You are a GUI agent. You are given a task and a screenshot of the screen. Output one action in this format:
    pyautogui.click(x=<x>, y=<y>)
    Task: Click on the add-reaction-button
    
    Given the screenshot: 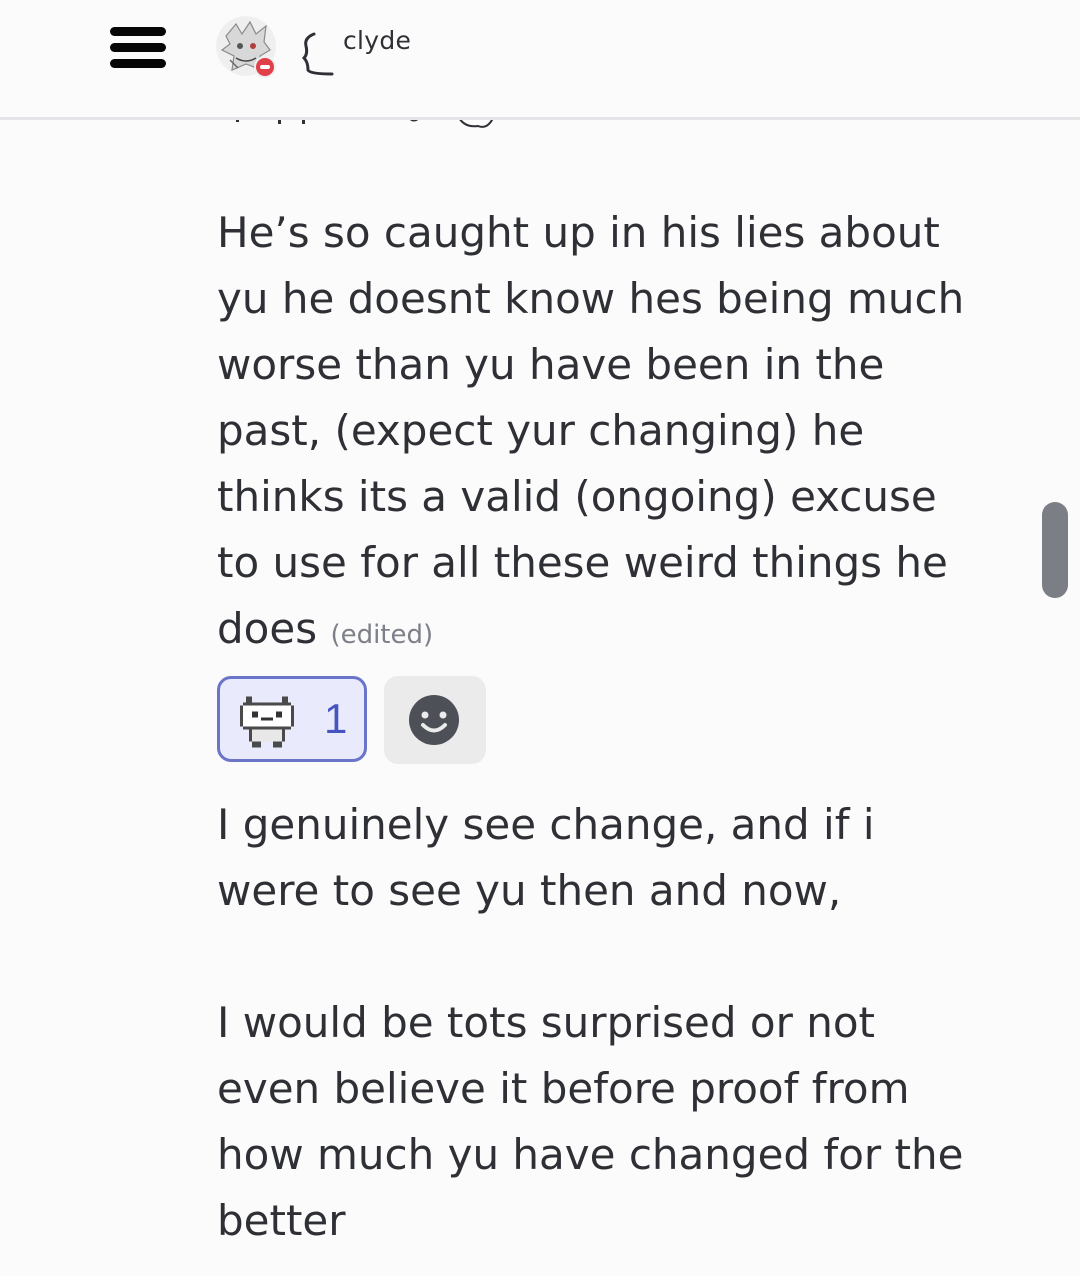 What is the action you would take?
    pyautogui.click(x=435, y=720)
    